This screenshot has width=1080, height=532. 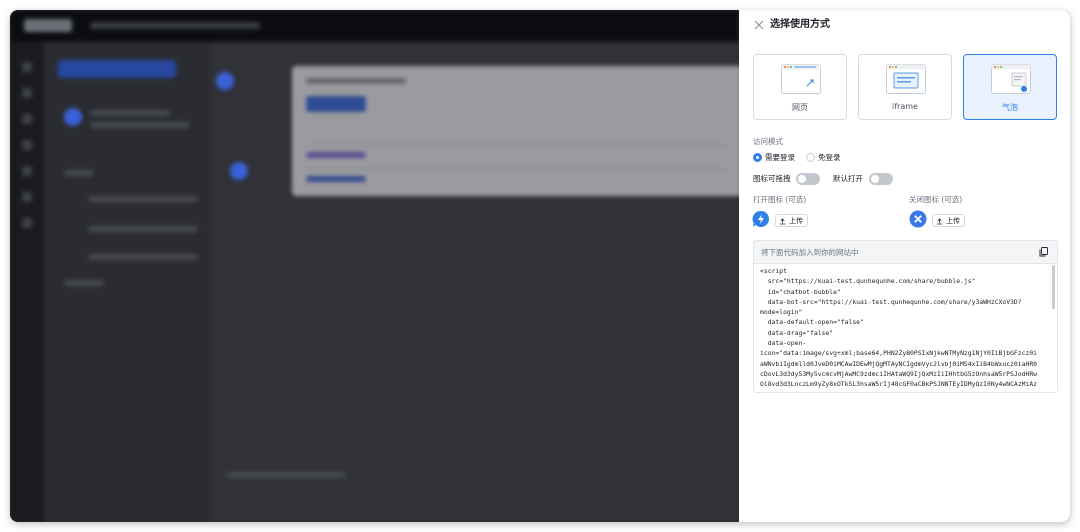 I want to click on option-bubble-label: 气泡, so click(x=1010, y=107).